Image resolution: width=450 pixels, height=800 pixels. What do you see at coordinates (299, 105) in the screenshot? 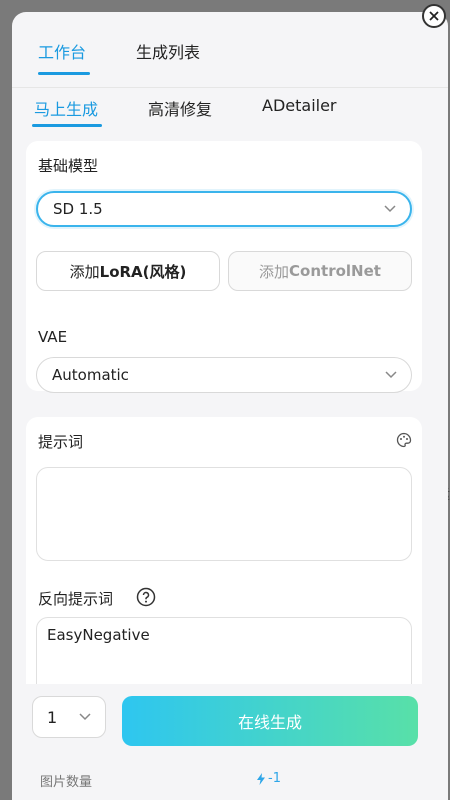
I see `tab-adetailer: ADetailer` at bounding box center [299, 105].